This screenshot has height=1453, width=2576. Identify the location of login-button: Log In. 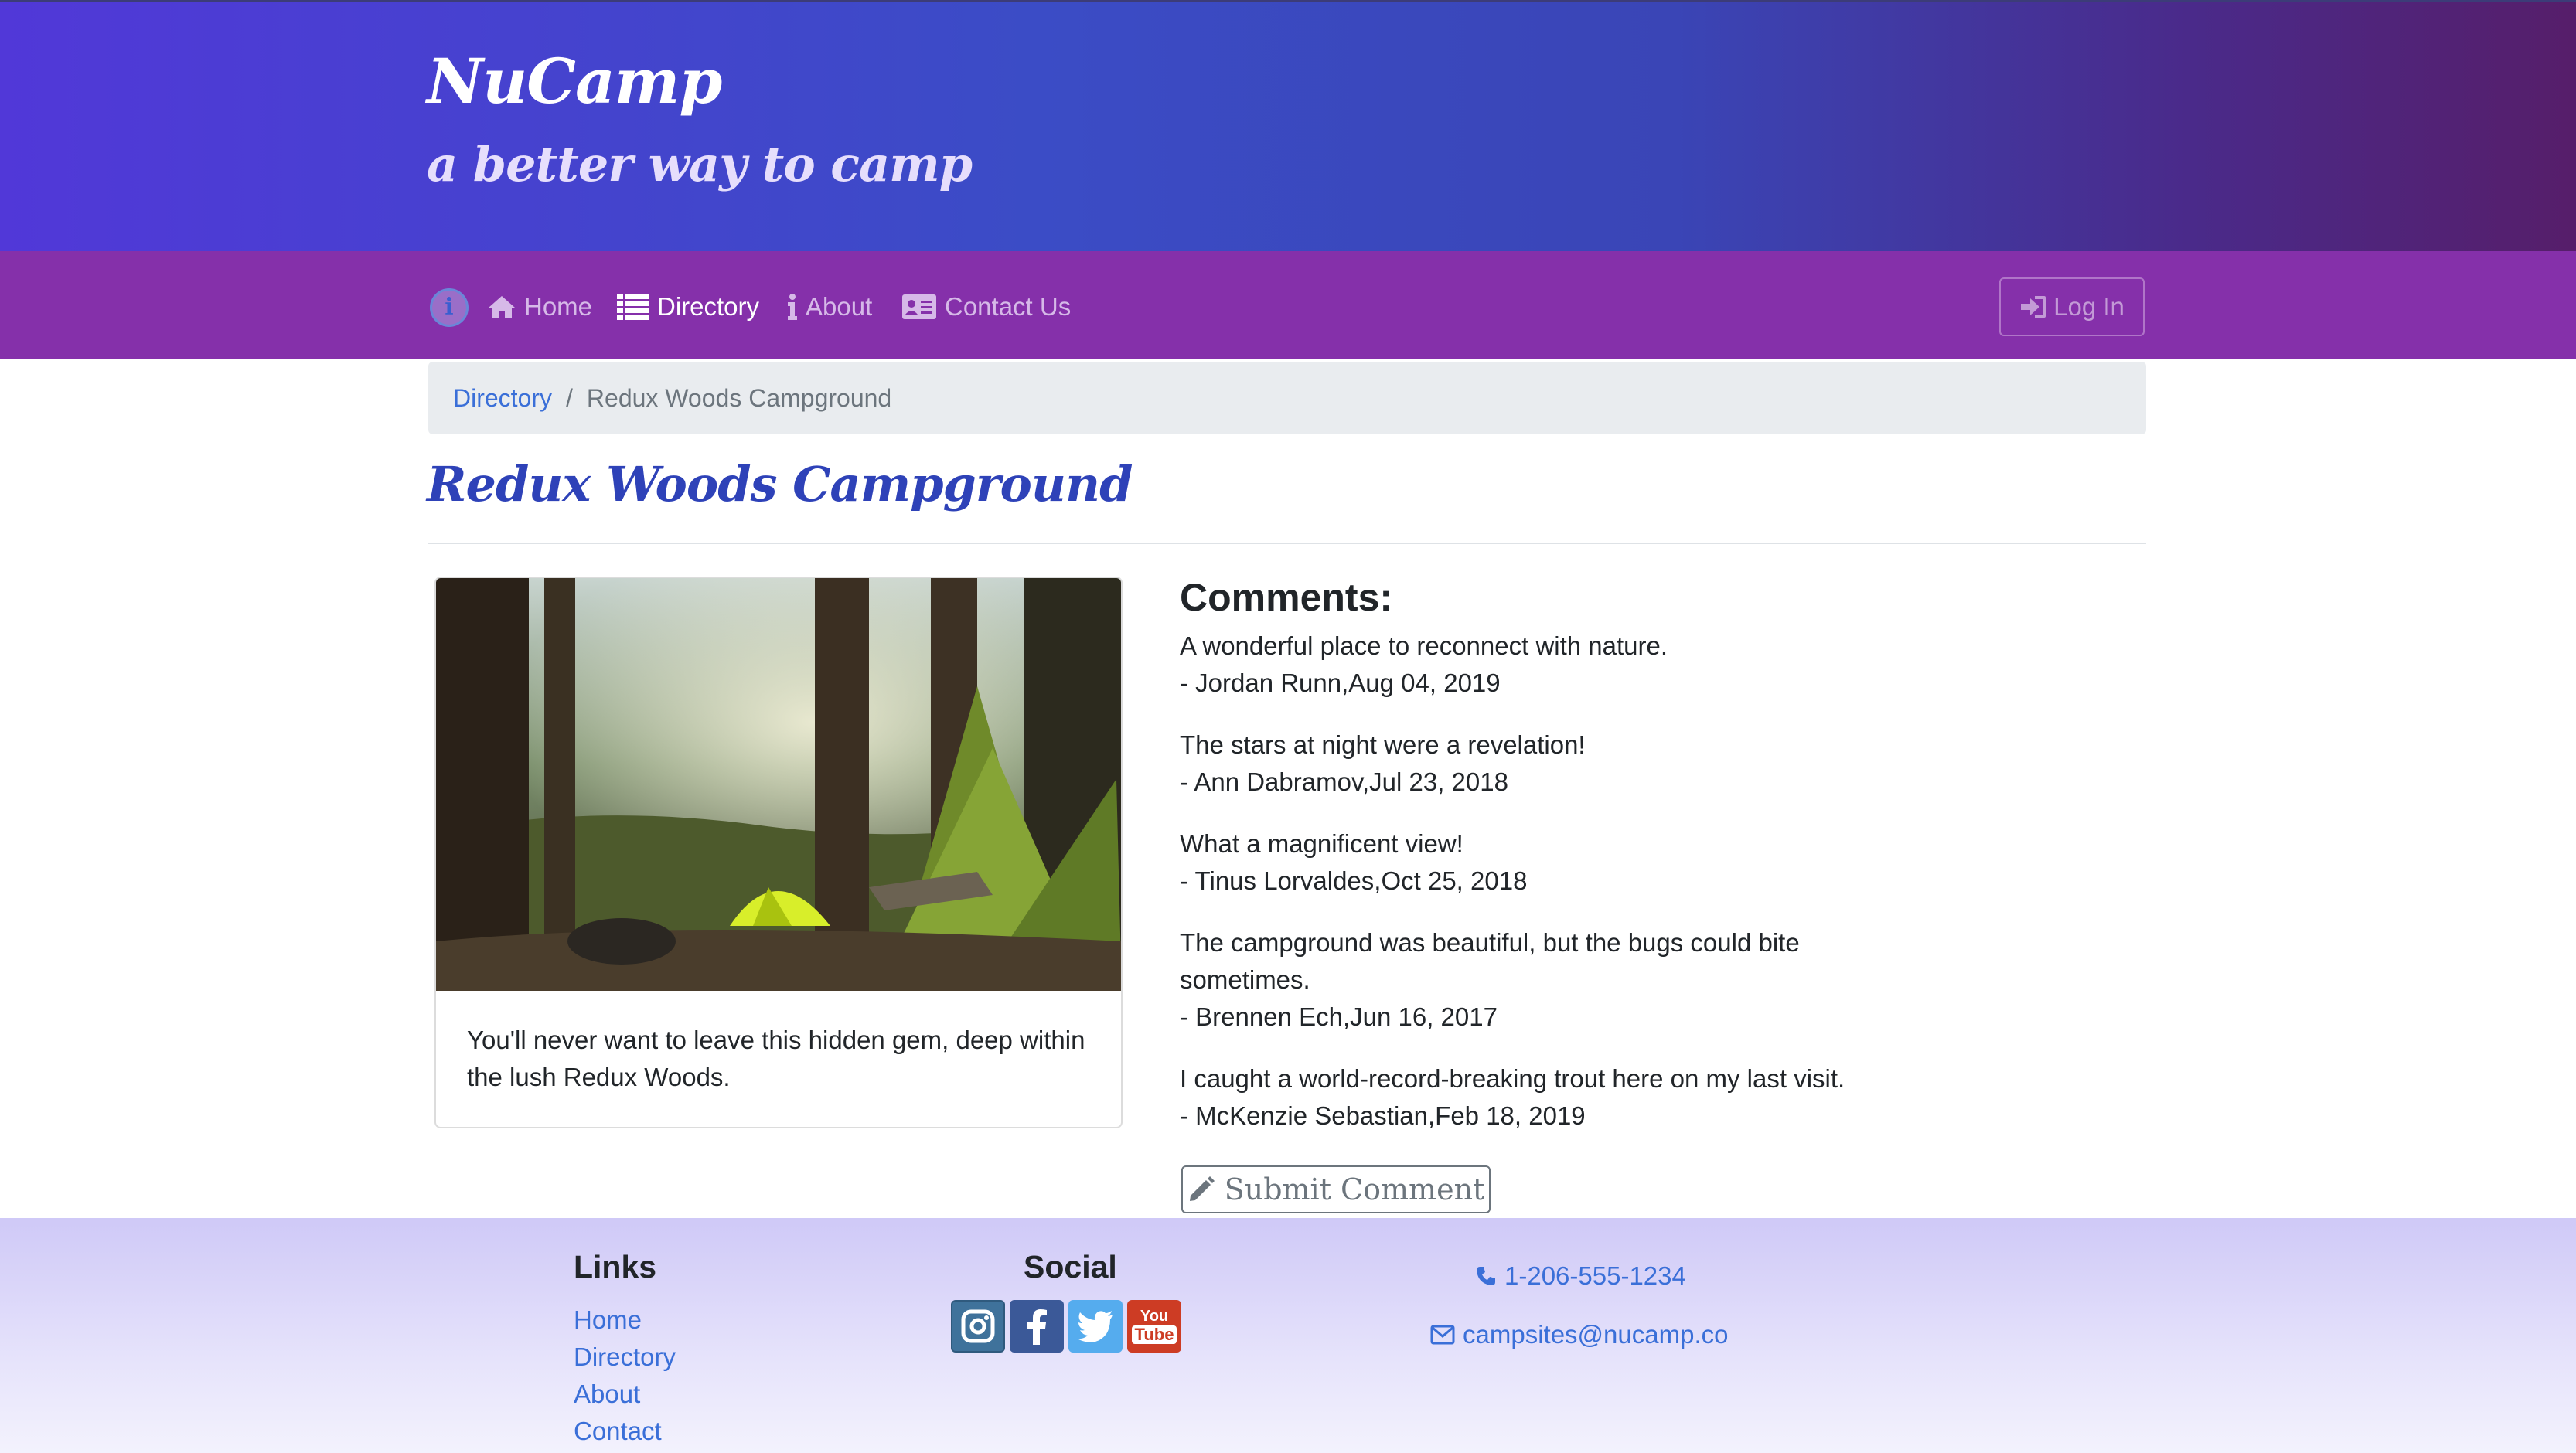
(2072, 306).